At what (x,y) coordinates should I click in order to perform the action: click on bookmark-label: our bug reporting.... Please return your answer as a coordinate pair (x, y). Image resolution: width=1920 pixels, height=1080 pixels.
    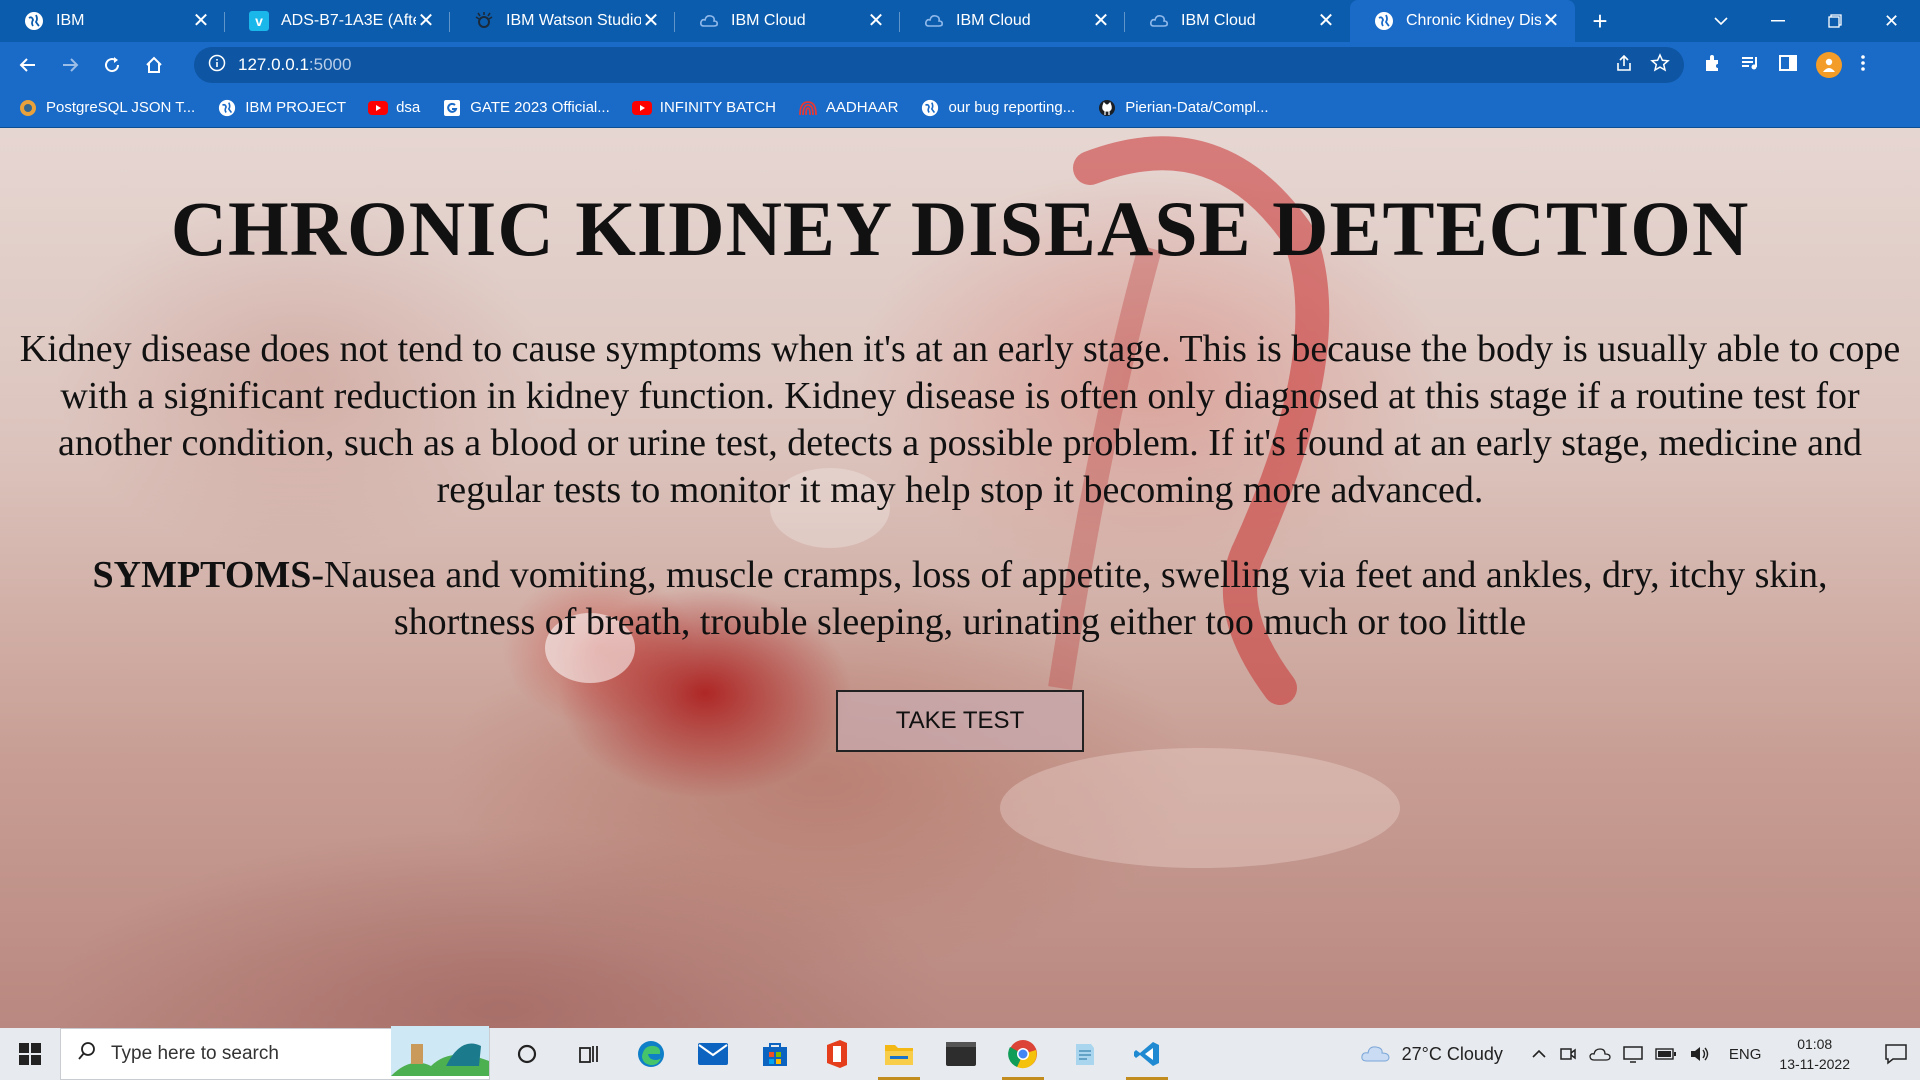
    Looking at the image, I should click on (1012, 107).